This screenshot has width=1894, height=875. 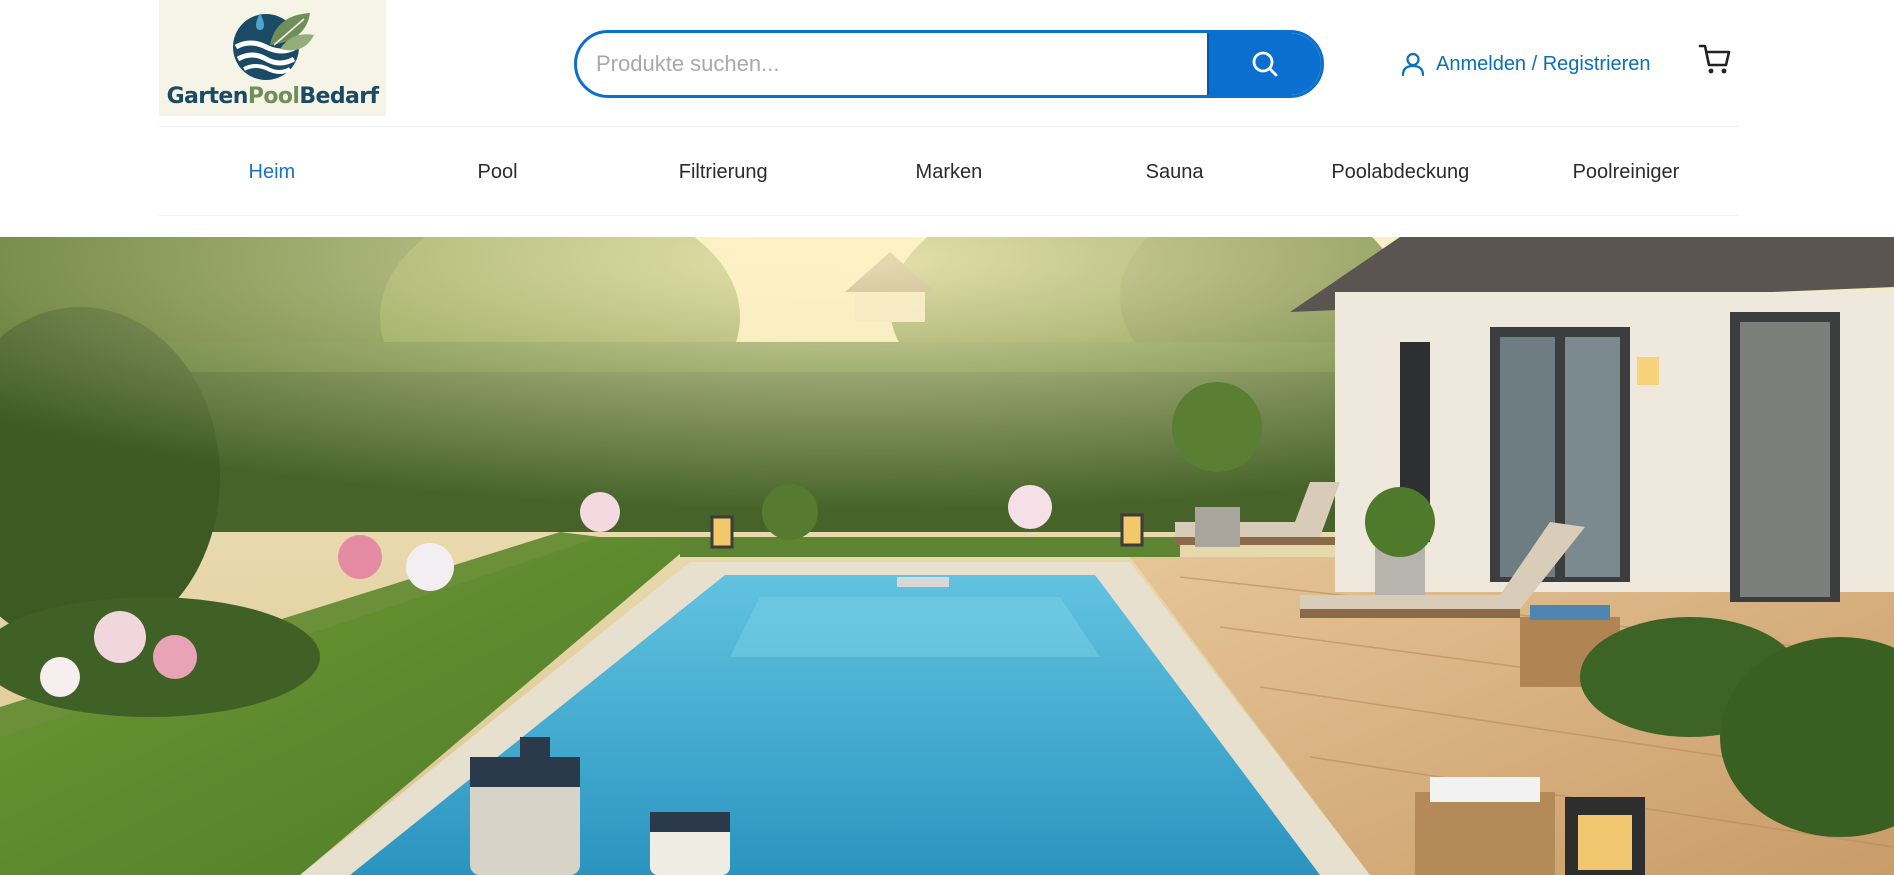 I want to click on logo-word-bedarf: Bedarf, so click(x=339, y=96).